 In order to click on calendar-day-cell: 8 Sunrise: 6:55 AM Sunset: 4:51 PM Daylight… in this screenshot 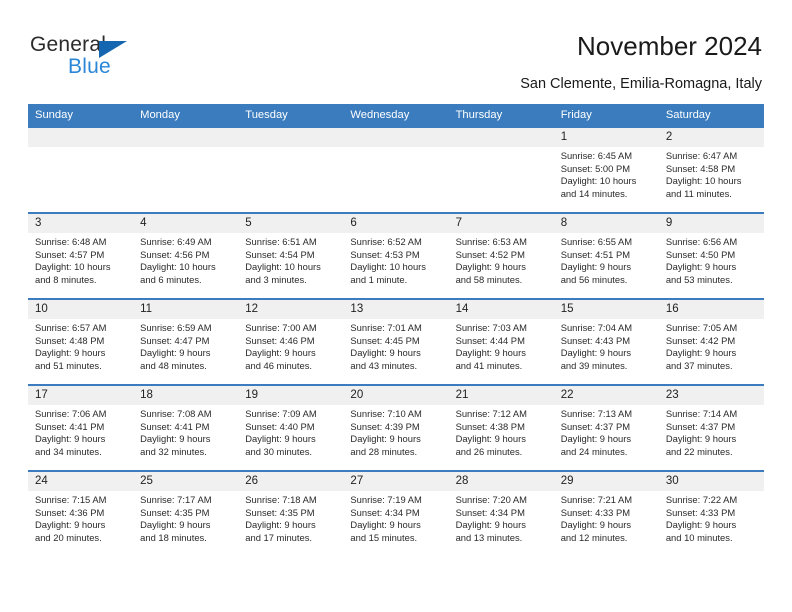, I will do `click(606, 255)`.